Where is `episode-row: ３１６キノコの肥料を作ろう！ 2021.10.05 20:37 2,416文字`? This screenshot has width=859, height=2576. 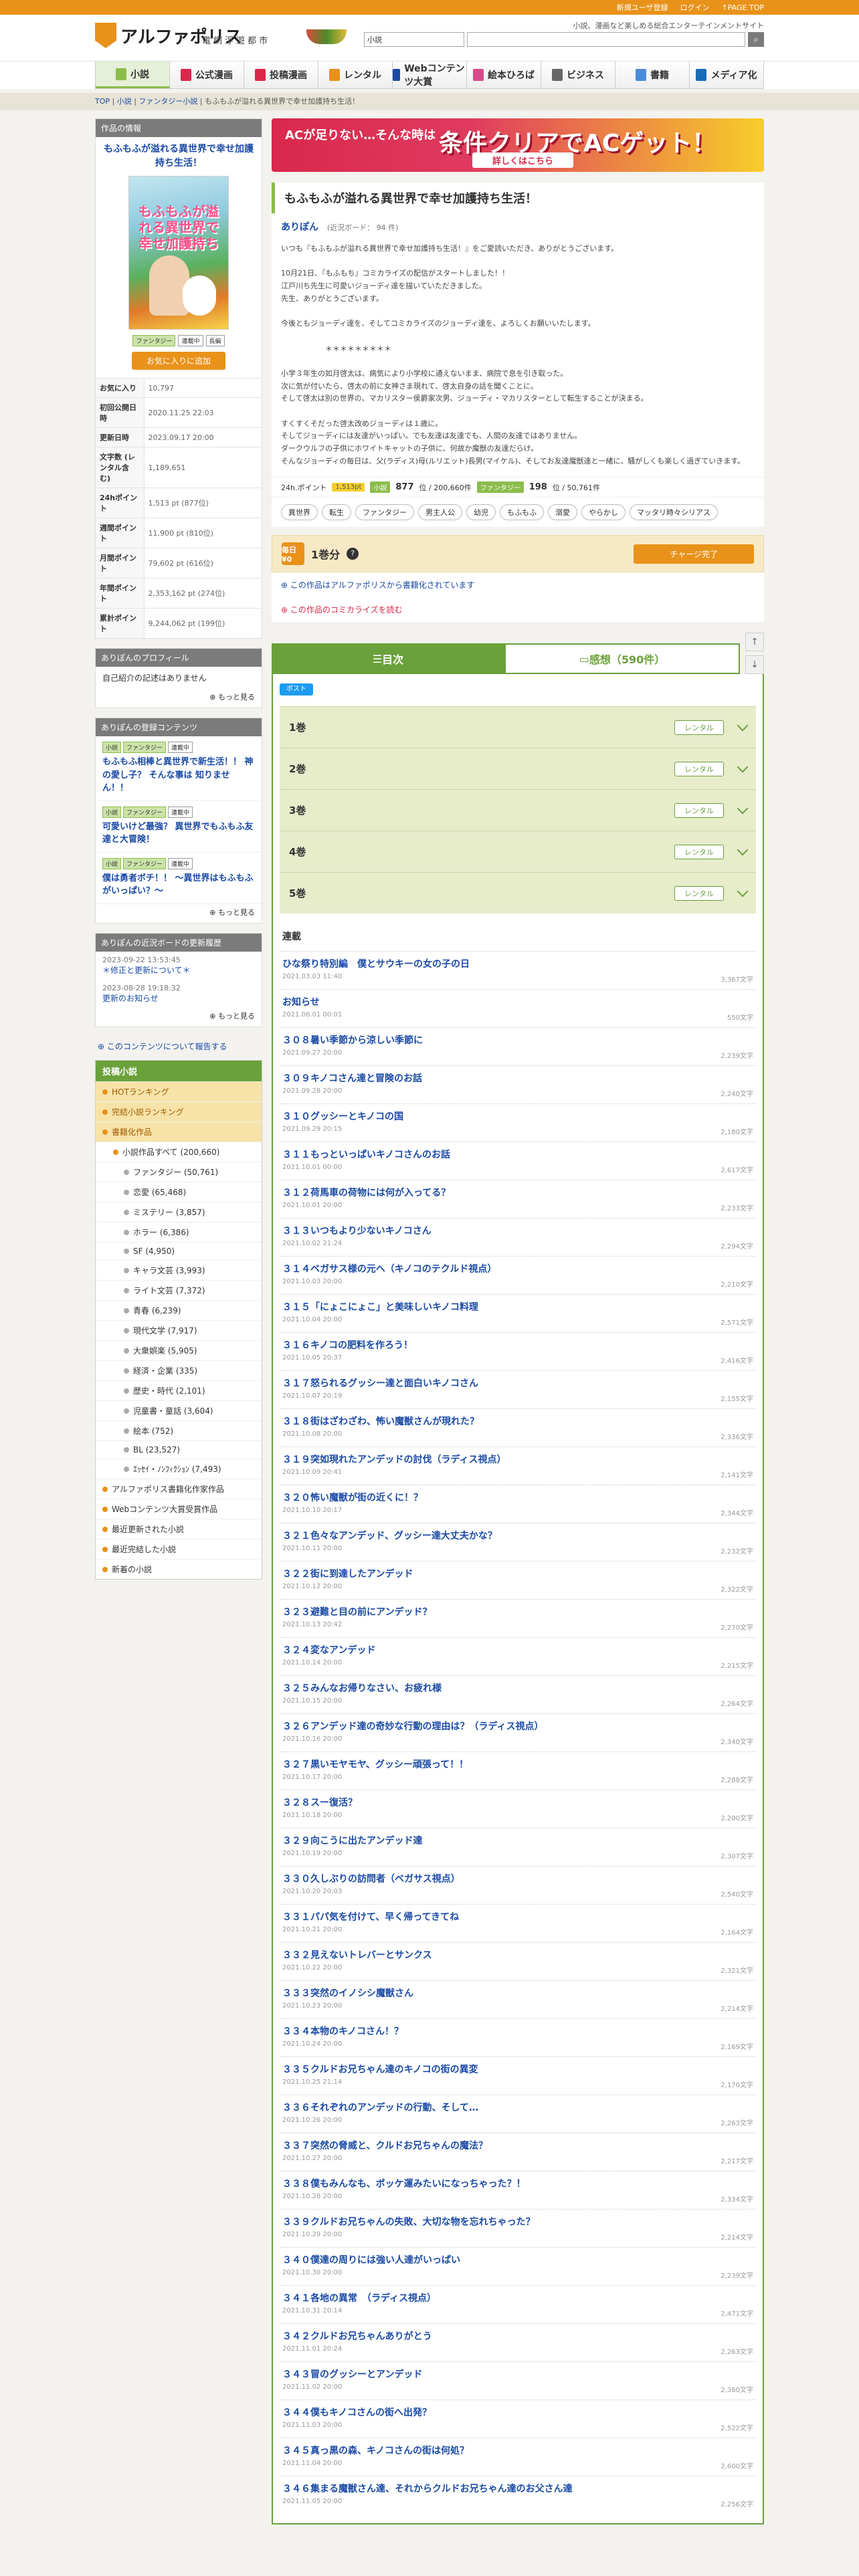 episode-row: ３１６キノコの肥料を作ろう！ 2021.10.05 20:37 2,416文字 is located at coordinates (518, 1351).